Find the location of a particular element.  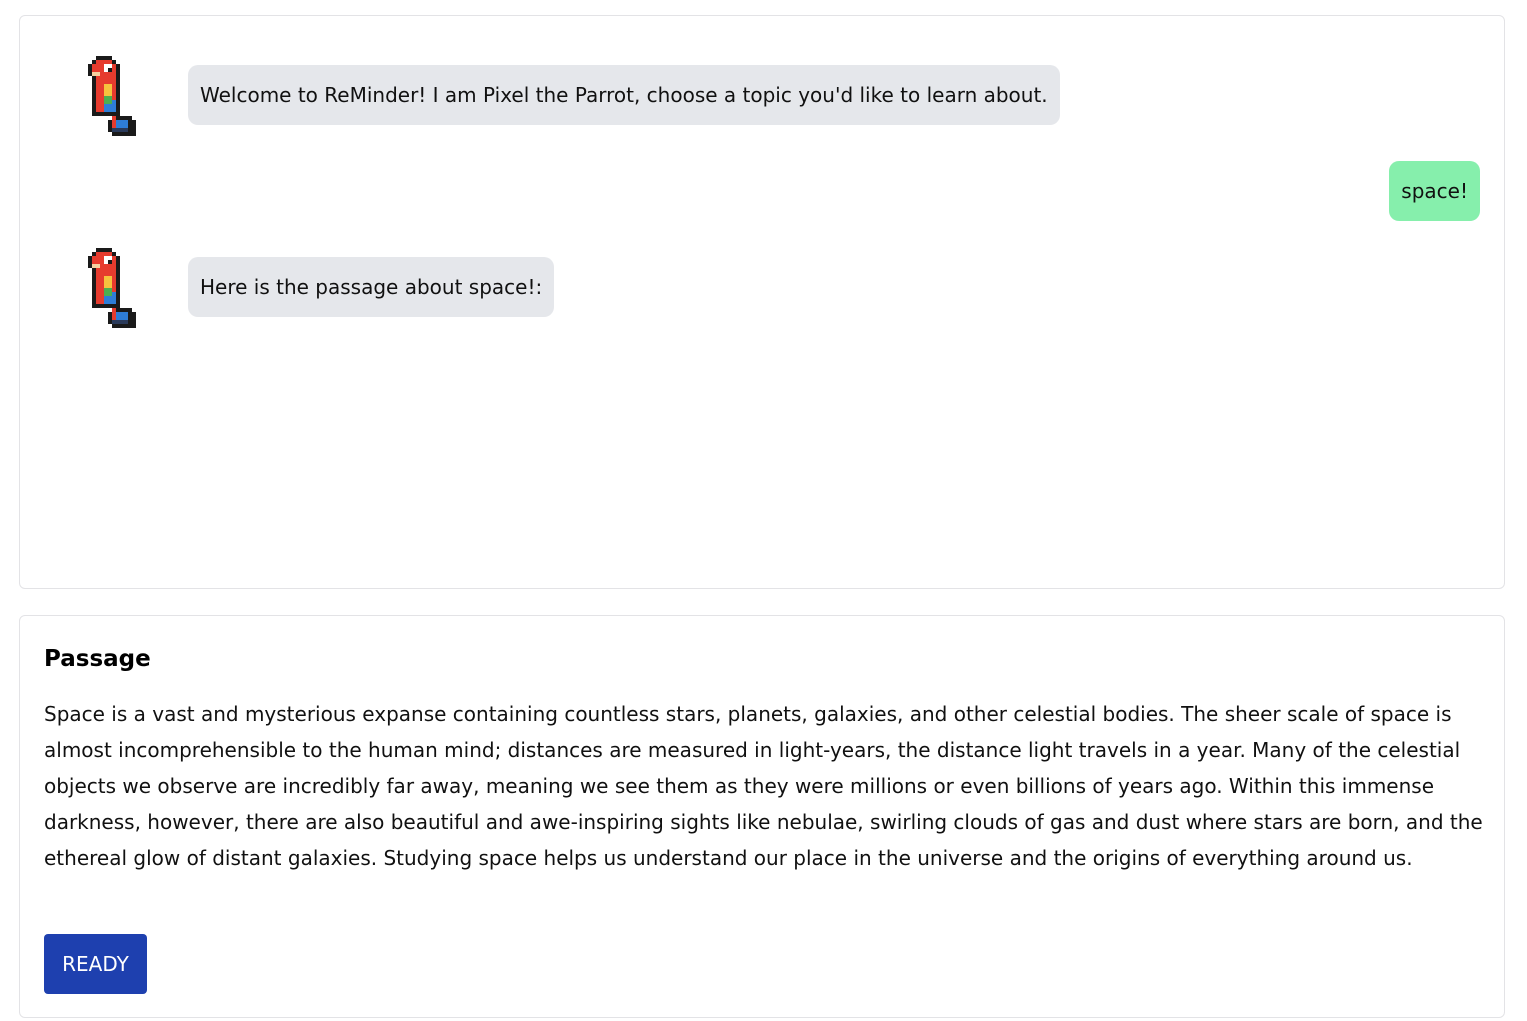

ready-button: READY is located at coordinates (95, 964).